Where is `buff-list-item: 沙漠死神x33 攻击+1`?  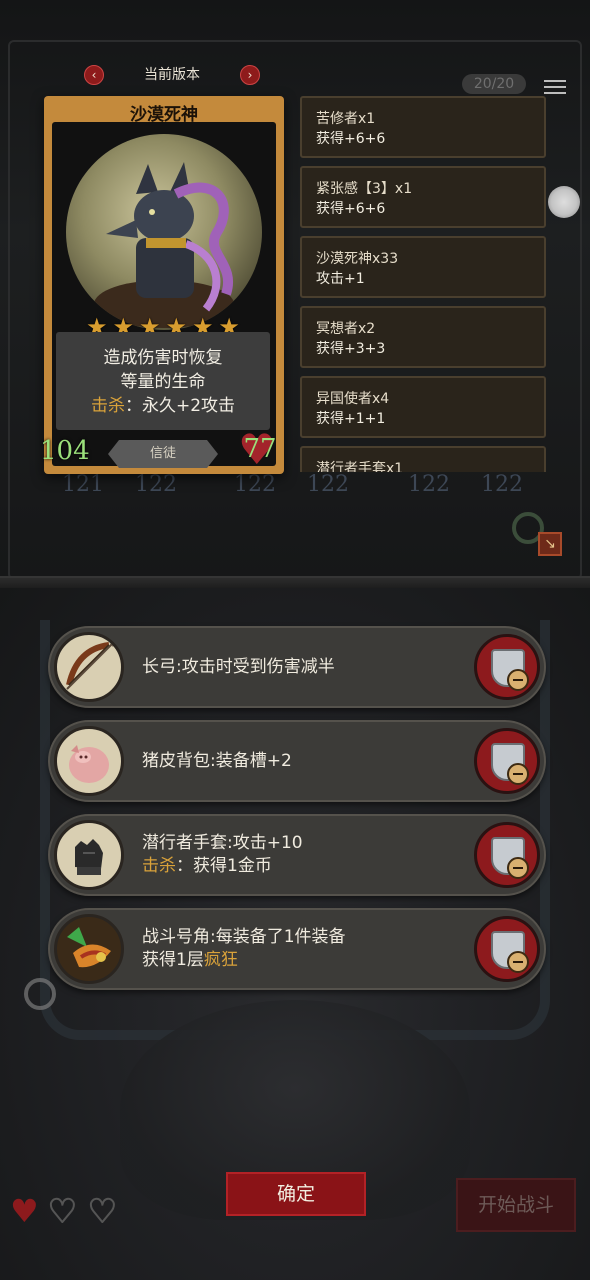 buff-list-item: 沙漠死神x33 攻击+1 is located at coordinates (423, 267).